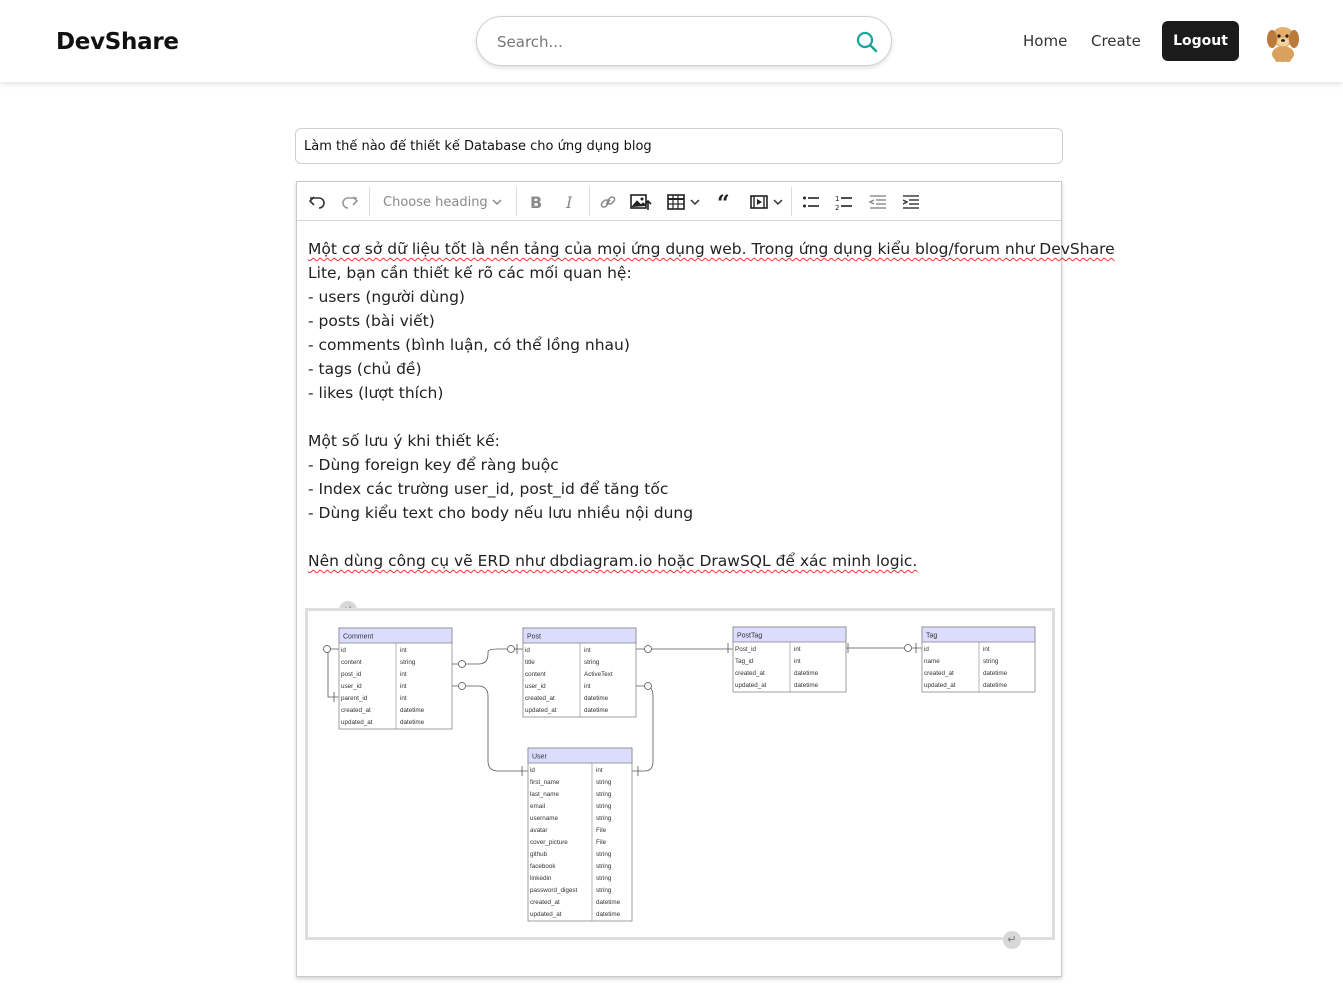  I want to click on numbered-list-icon: 12, so click(844, 202).